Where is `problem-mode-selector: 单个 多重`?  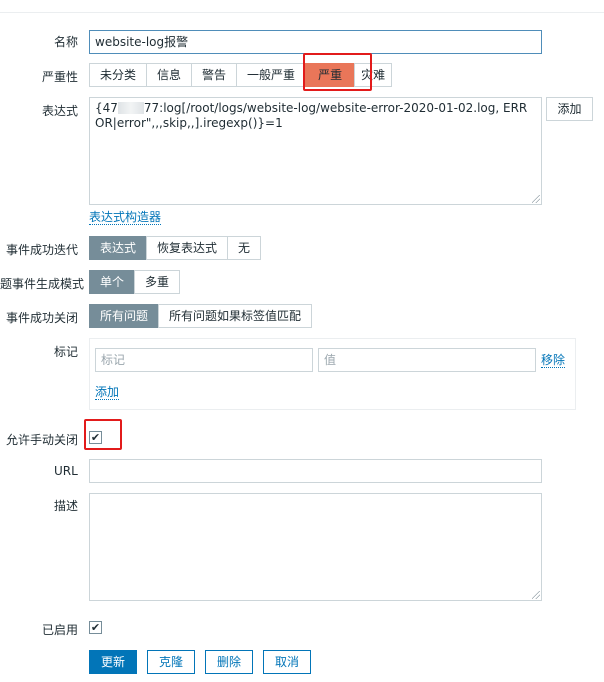
problem-mode-selector: 单个 多重 is located at coordinates (135, 282).